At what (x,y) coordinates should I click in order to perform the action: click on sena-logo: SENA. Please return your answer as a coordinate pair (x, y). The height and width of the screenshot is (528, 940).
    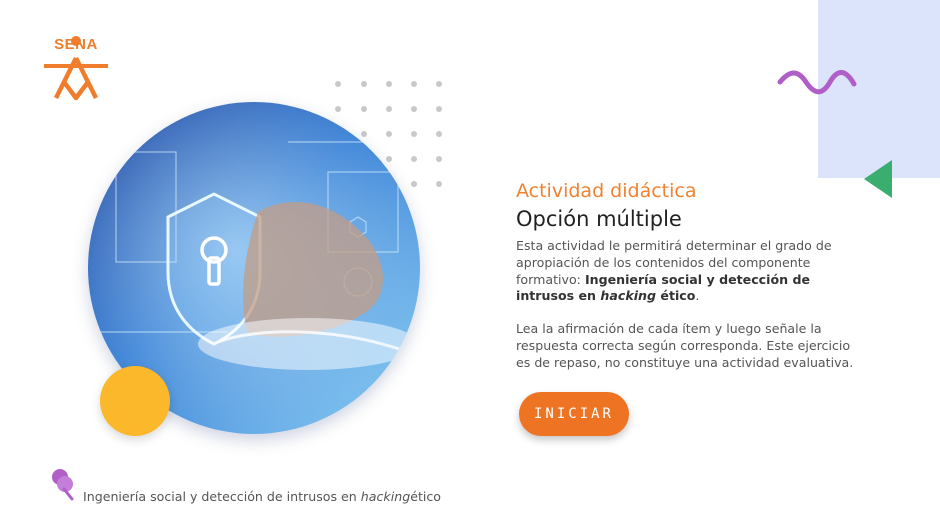
    Looking at the image, I should click on (76, 69).